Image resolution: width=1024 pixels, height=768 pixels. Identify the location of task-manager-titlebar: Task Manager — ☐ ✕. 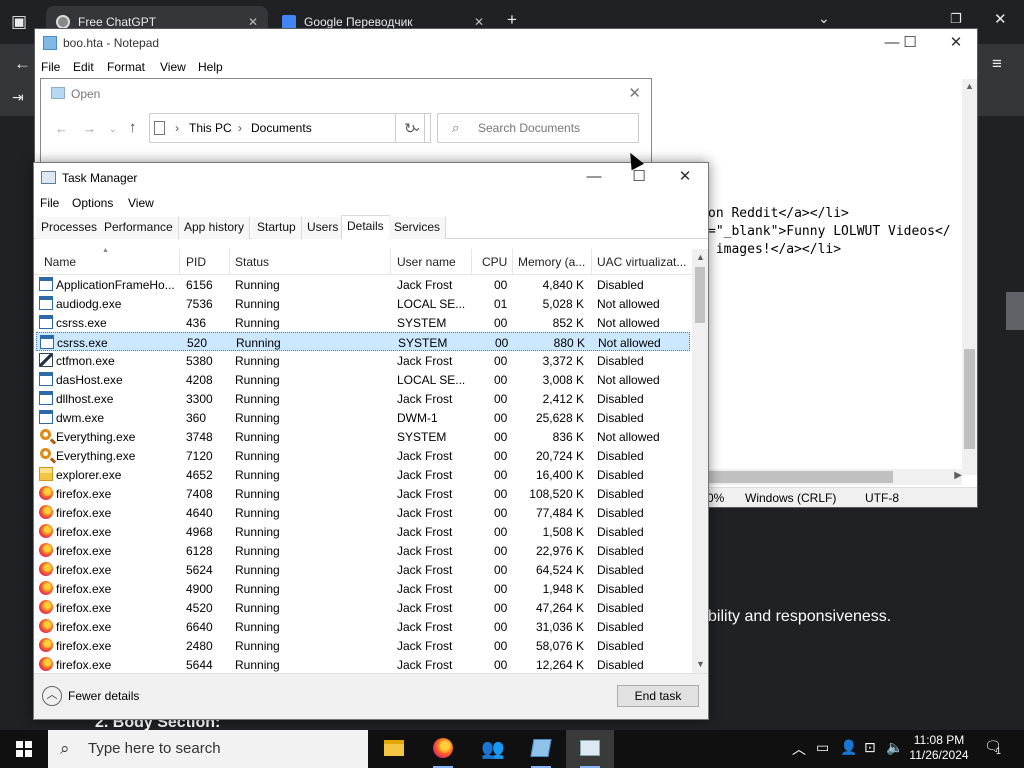
(371, 178).